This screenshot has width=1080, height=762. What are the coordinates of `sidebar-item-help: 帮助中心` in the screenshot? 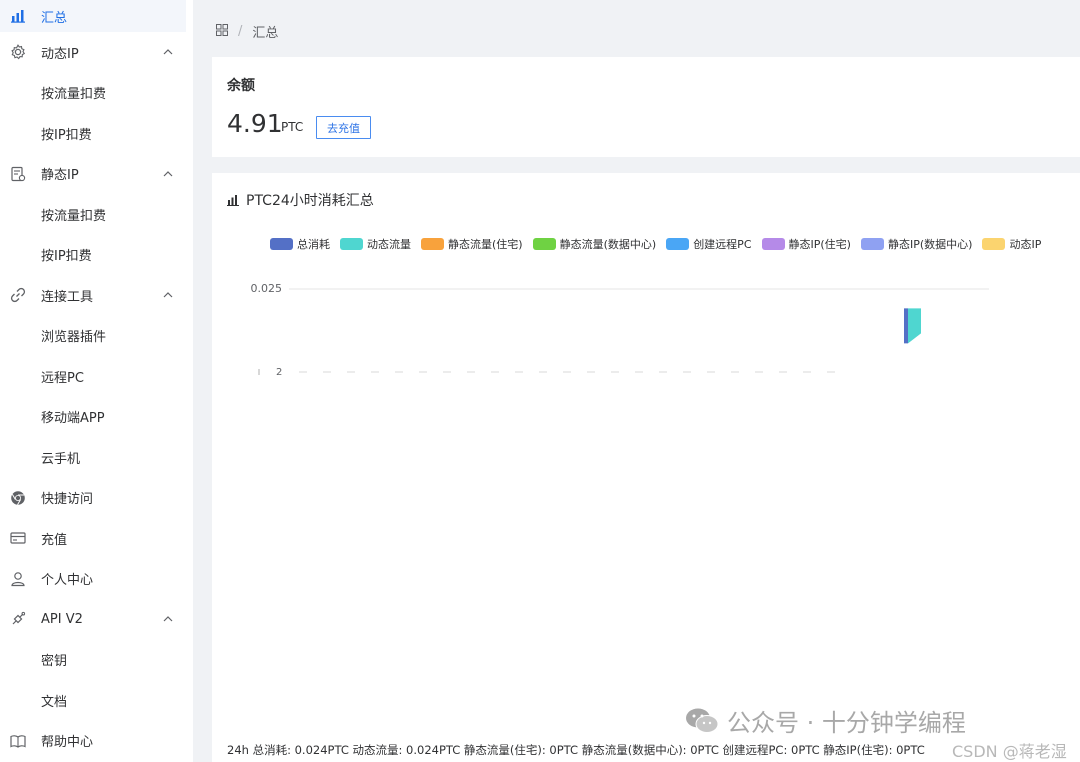 It's located at (96, 741).